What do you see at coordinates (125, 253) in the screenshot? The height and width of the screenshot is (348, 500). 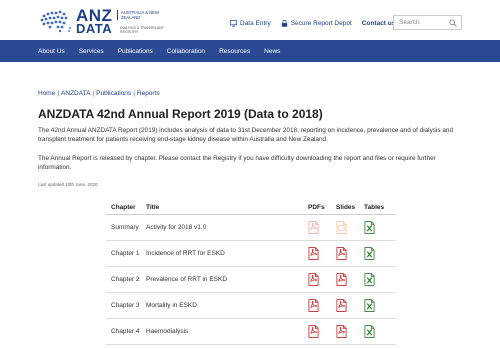 I see `chapter-cell: Chapter 1` at bounding box center [125, 253].